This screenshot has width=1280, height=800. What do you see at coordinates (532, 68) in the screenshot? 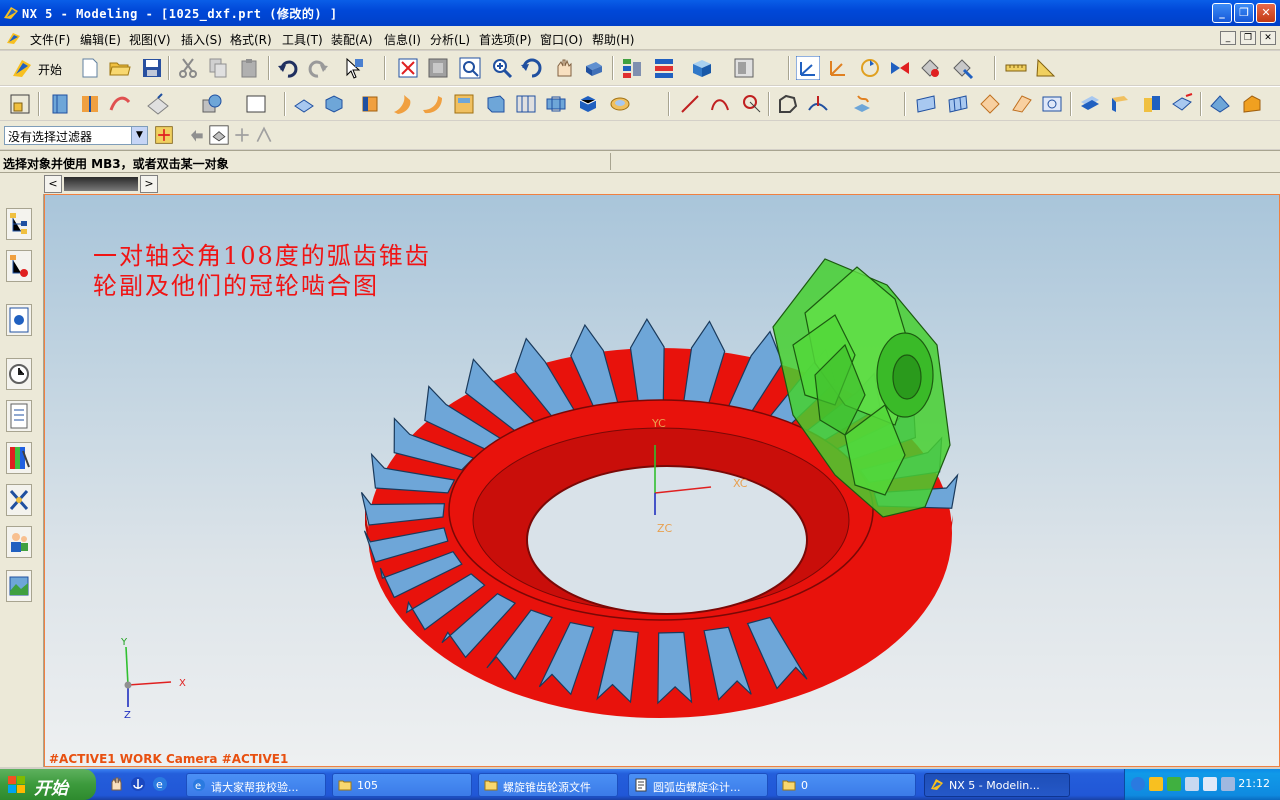
I see `rotate-icon` at bounding box center [532, 68].